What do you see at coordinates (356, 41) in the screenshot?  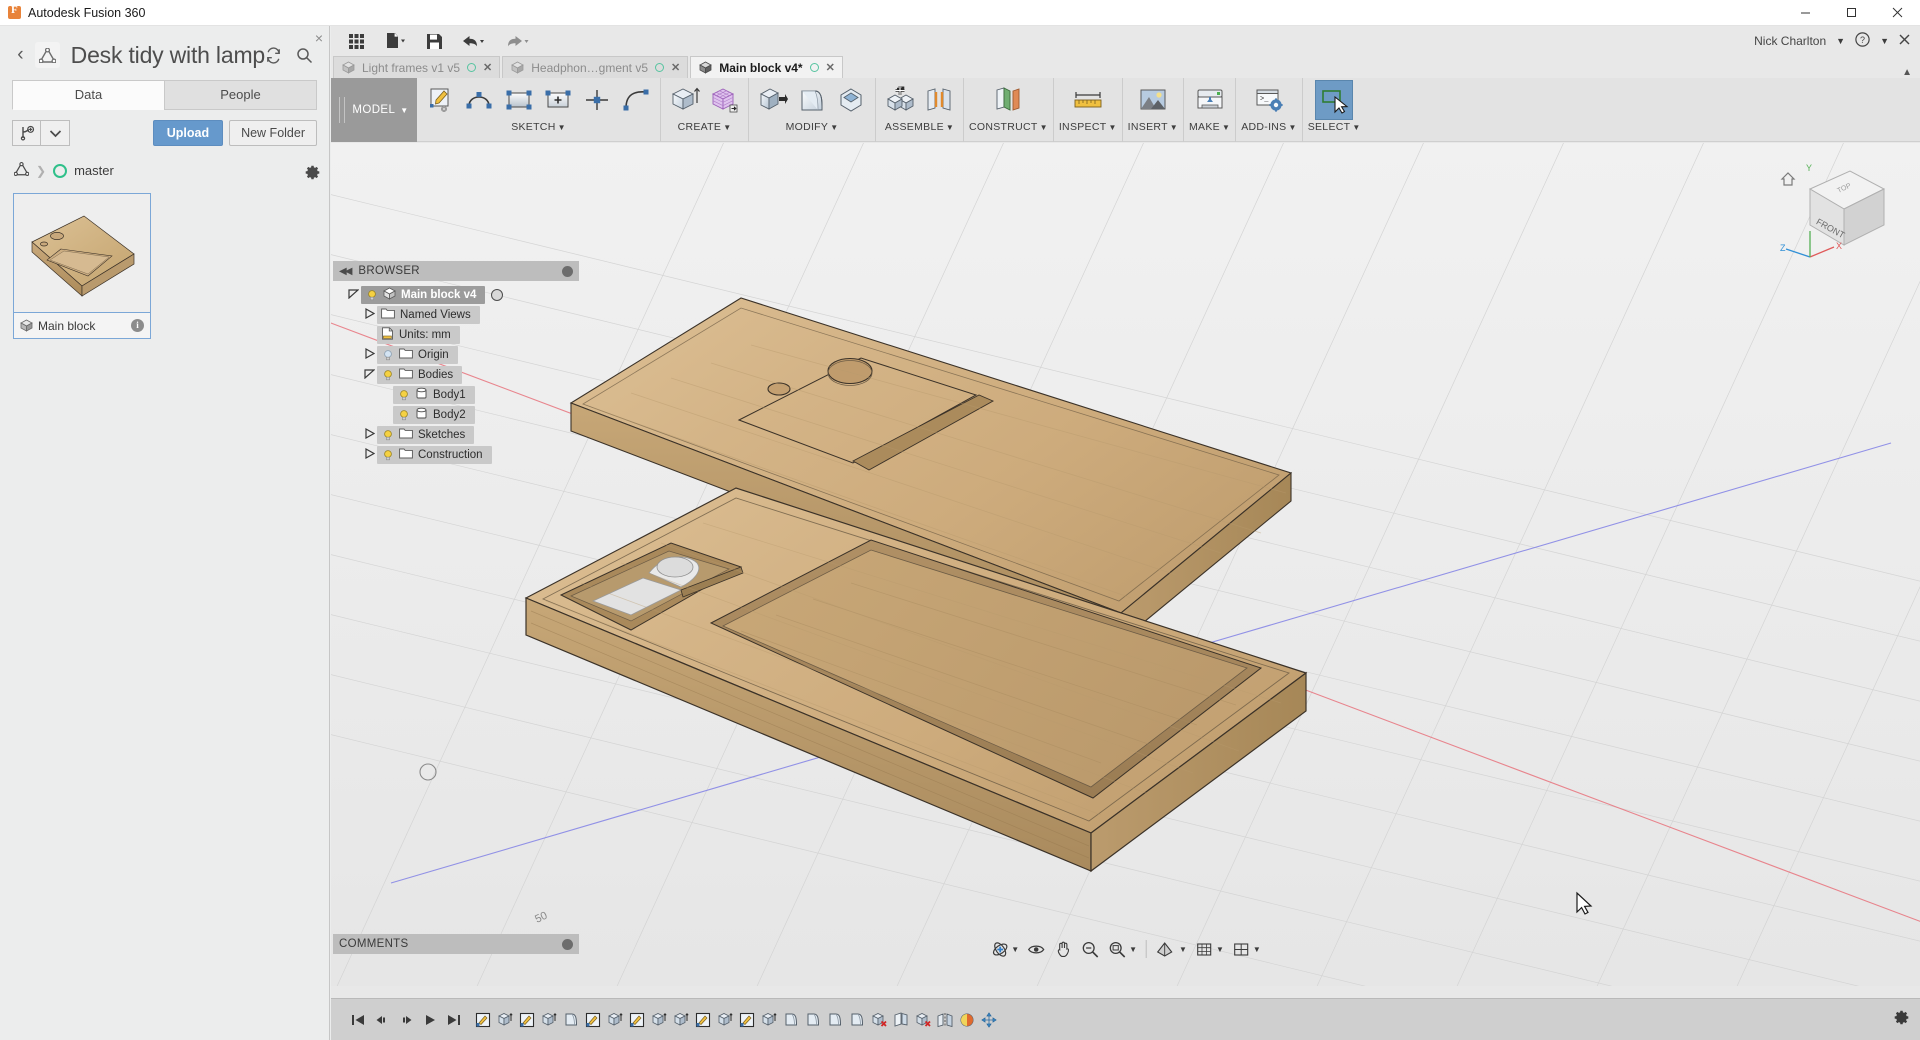 I see `app-grid-icon` at bounding box center [356, 41].